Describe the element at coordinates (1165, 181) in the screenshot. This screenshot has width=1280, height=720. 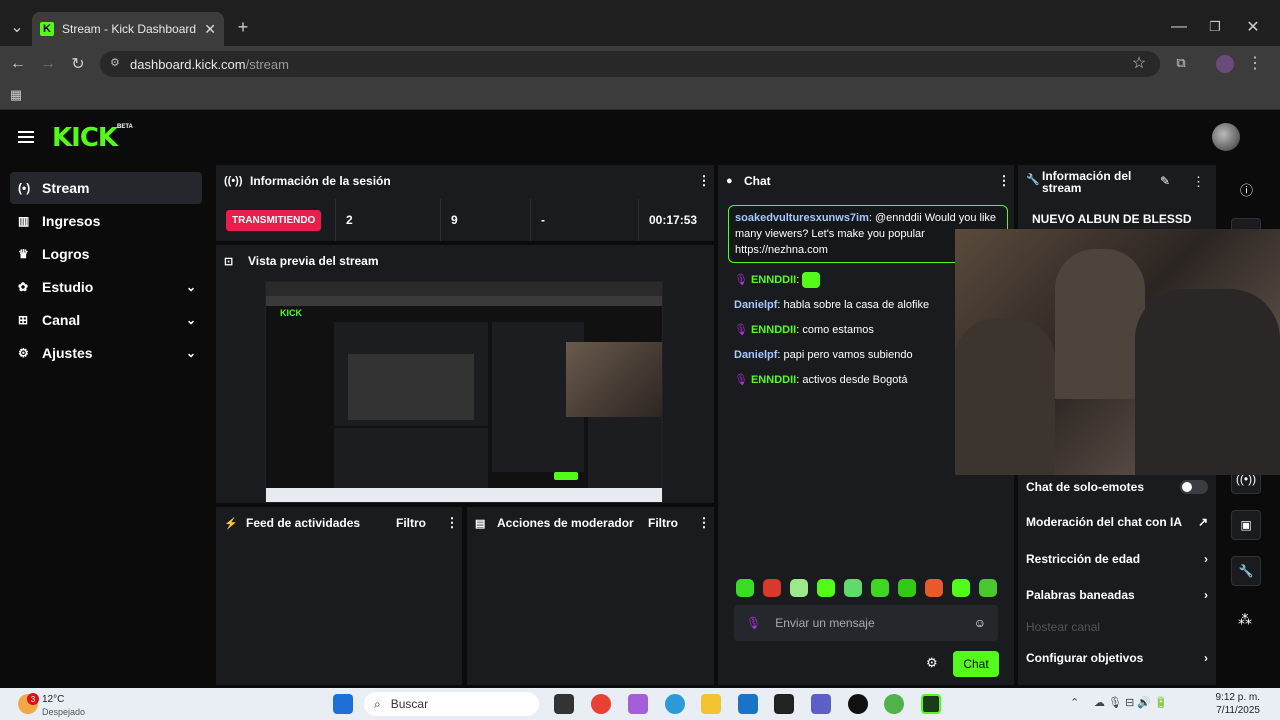
I see `edit-pencil-icon: ✎` at that location.